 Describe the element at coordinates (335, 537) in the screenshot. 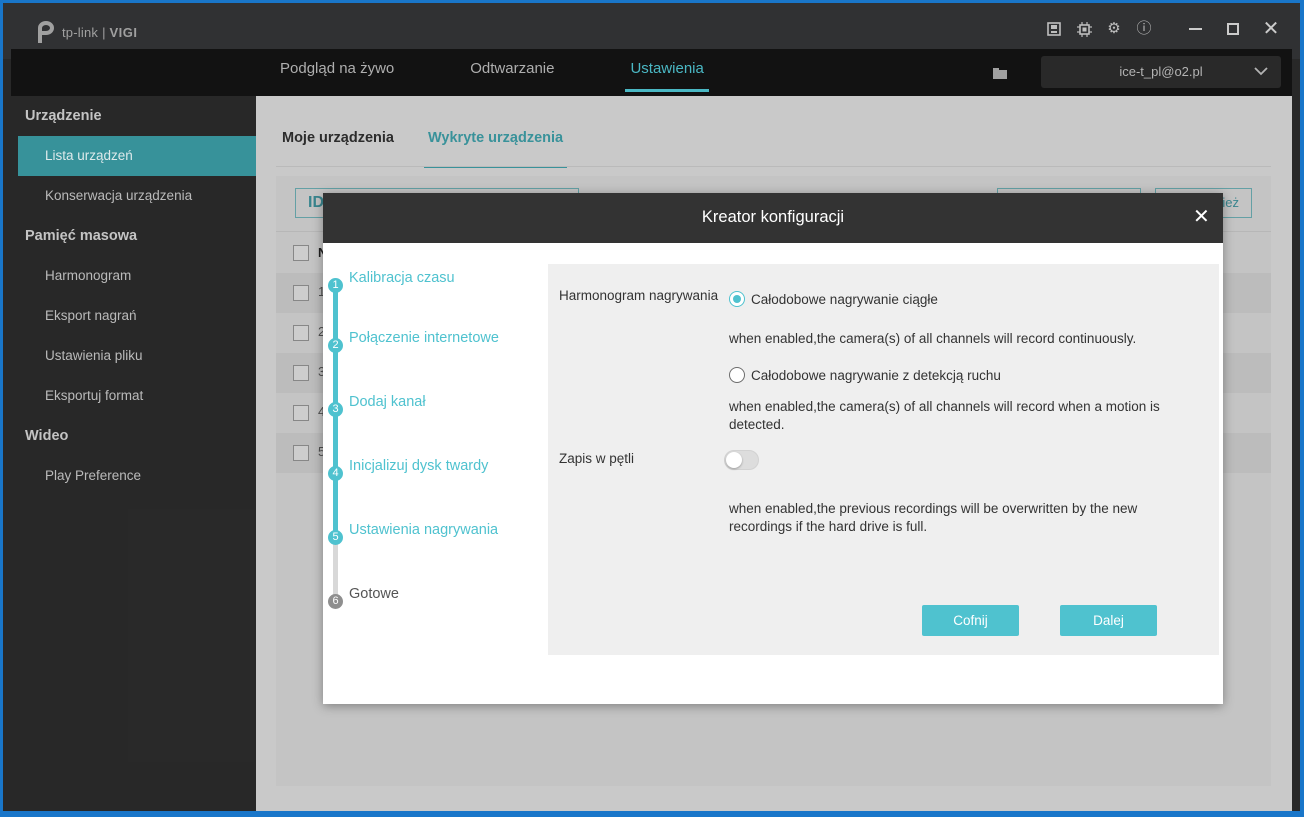

I see `step-number: 5` at that location.